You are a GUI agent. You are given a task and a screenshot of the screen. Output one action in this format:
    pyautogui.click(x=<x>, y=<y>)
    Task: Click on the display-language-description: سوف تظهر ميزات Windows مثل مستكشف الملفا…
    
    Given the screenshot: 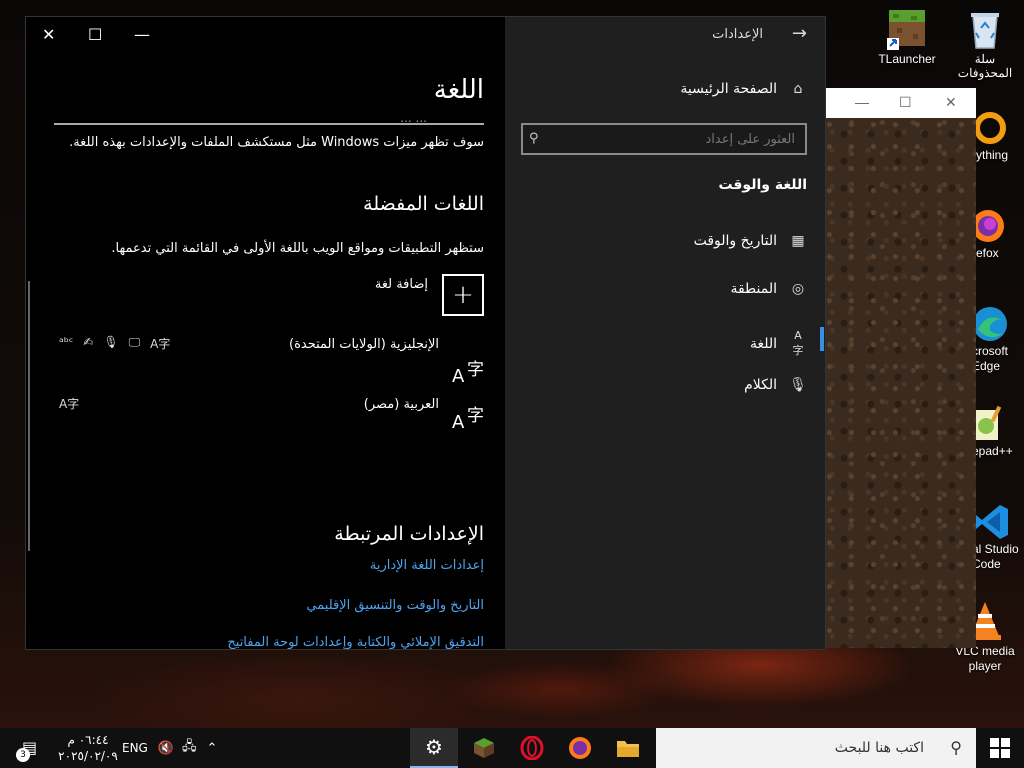 What is the action you would take?
    pyautogui.click(x=276, y=142)
    